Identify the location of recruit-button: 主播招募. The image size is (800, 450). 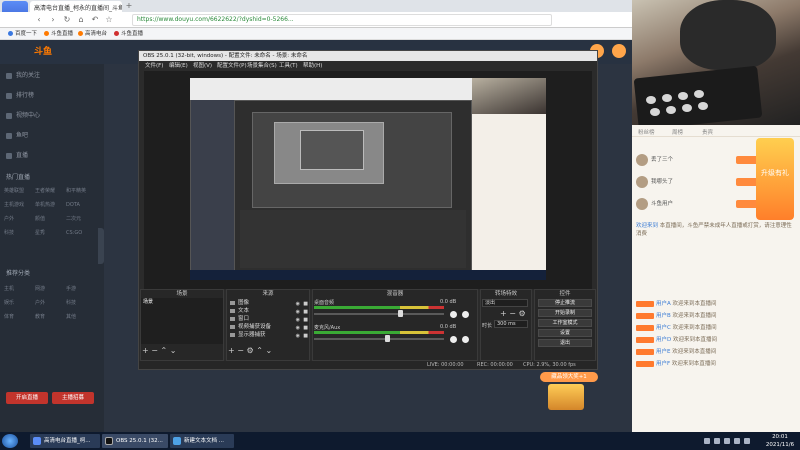
(73, 398).